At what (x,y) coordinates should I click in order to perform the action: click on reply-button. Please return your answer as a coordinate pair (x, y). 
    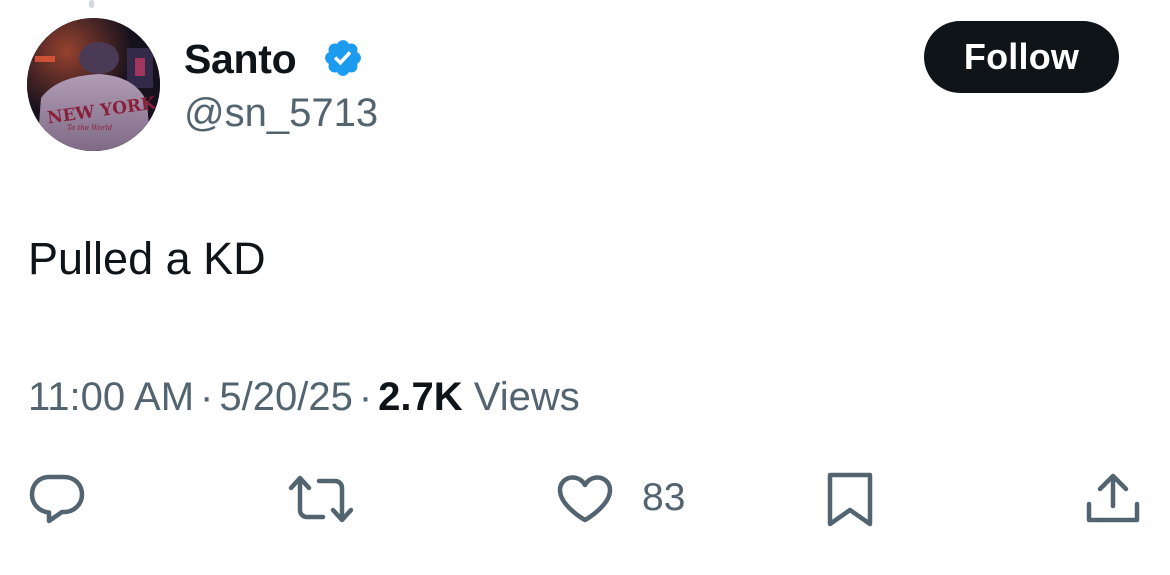
    Looking at the image, I should click on (57, 499).